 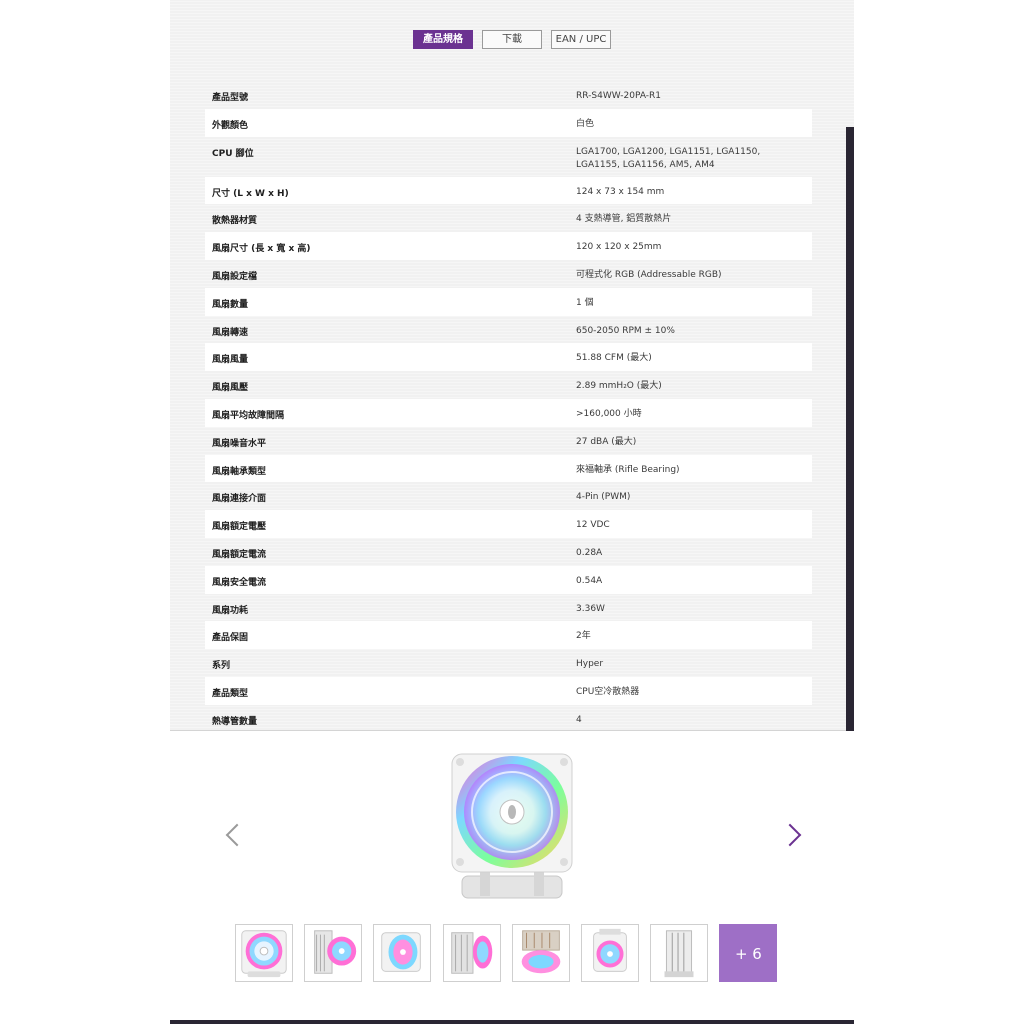 What do you see at coordinates (508, 468) in the screenshot?
I see `spec-row: 風扇軸承類型 來福軸承 (Rifle Bearing)` at bounding box center [508, 468].